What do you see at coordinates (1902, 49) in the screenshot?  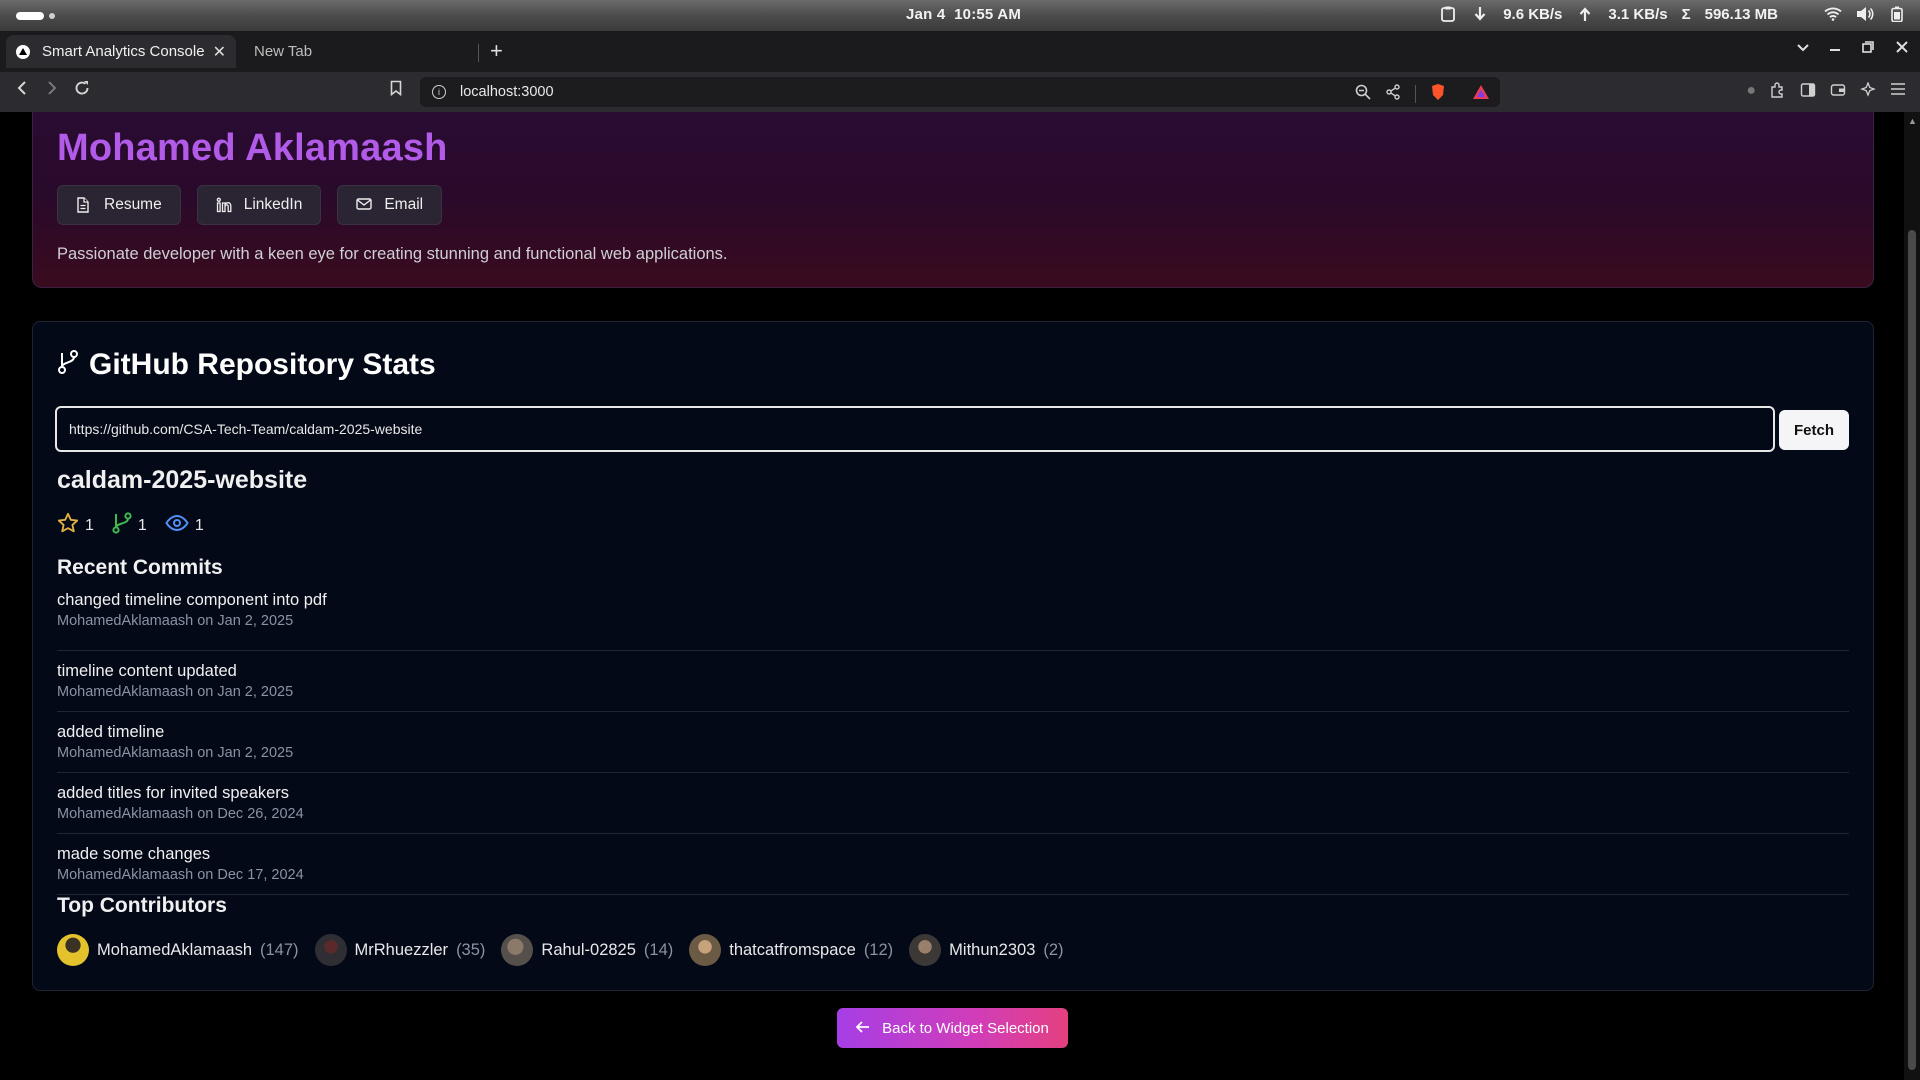 I see `close-window-icon` at bounding box center [1902, 49].